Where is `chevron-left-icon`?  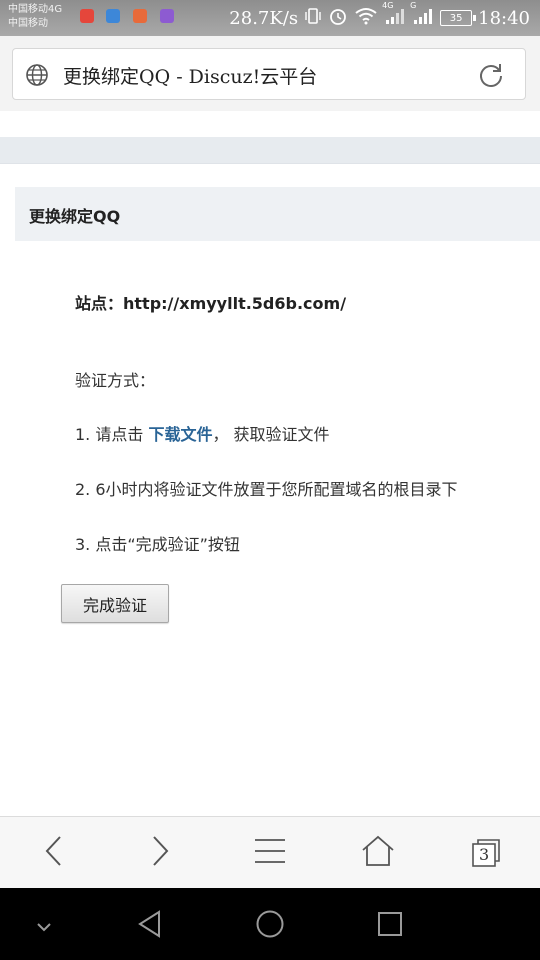 chevron-left-icon is located at coordinates (54, 853).